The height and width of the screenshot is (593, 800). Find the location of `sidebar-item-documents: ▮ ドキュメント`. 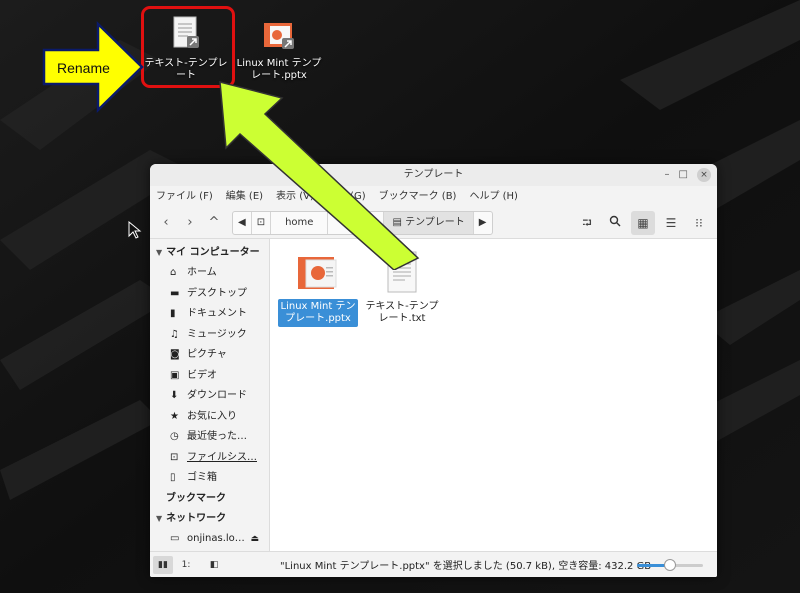

sidebar-item-documents: ▮ ドキュメント is located at coordinates (209, 314).